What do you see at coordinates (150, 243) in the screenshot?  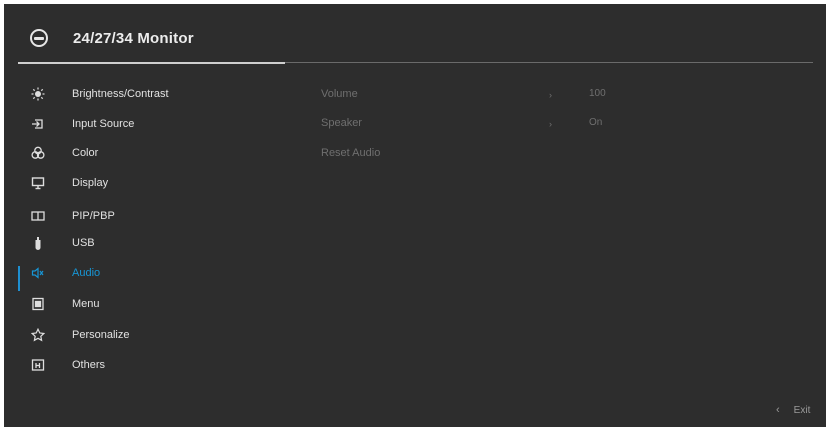 I see `menu-item-usb: USB` at bounding box center [150, 243].